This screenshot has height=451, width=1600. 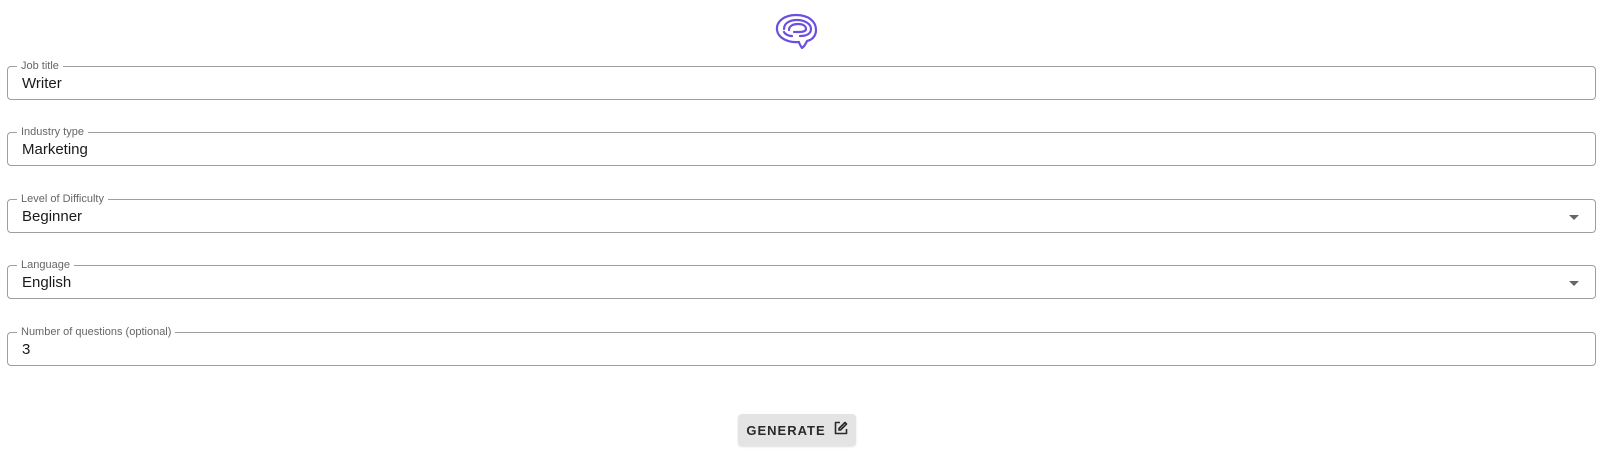 What do you see at coordinates (801, 279) in the screenshot?
I see `language-select: Language English` at bounding box center [801, 279].